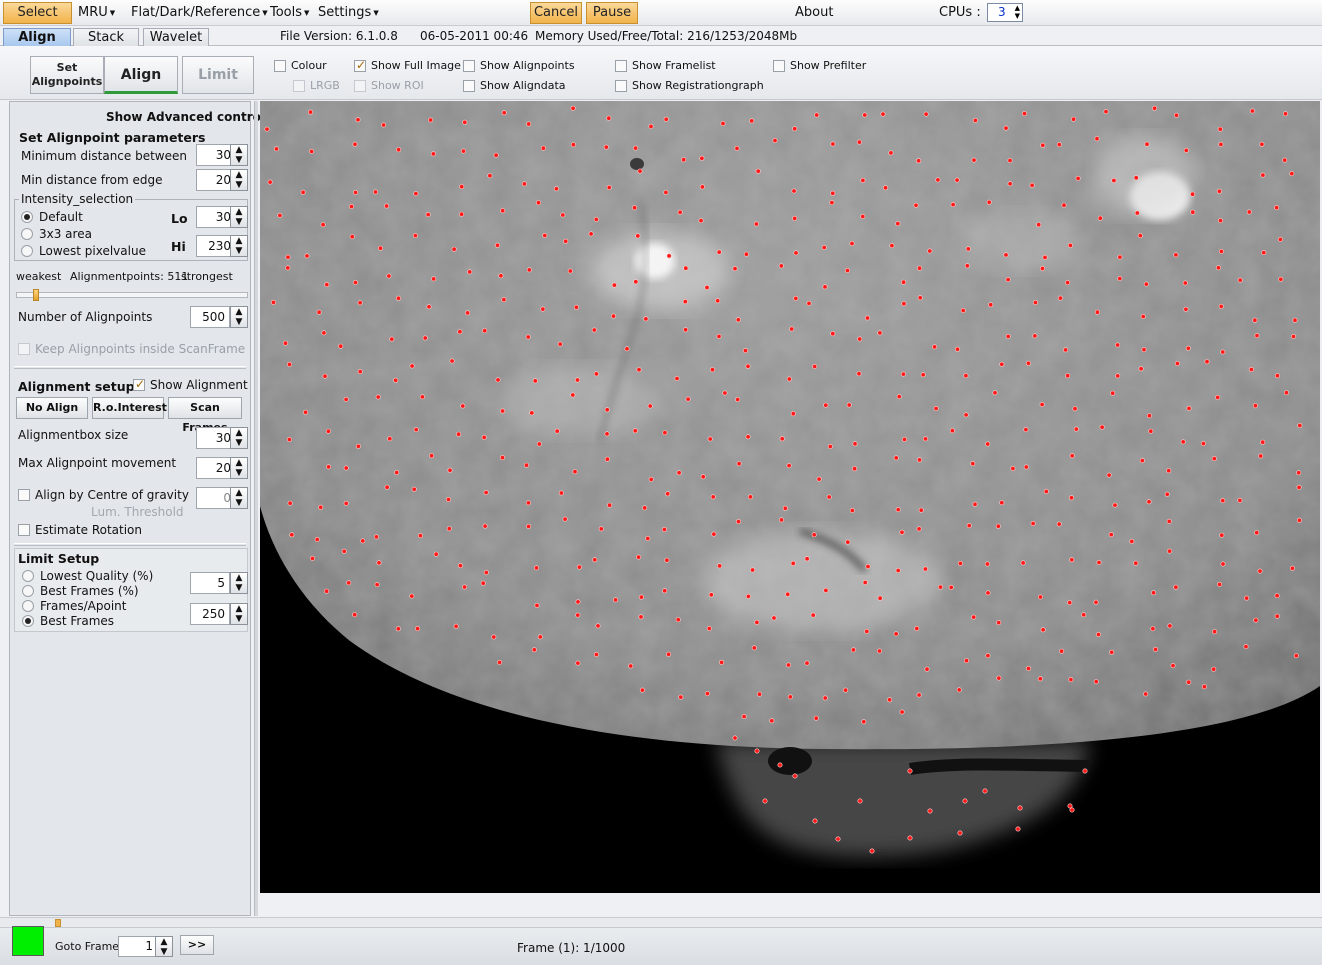  Describe the element at coordinates (239, 438) in the screenshot. I see `alignmentbox-size-spin-icon: ▲ ▼` at that location.